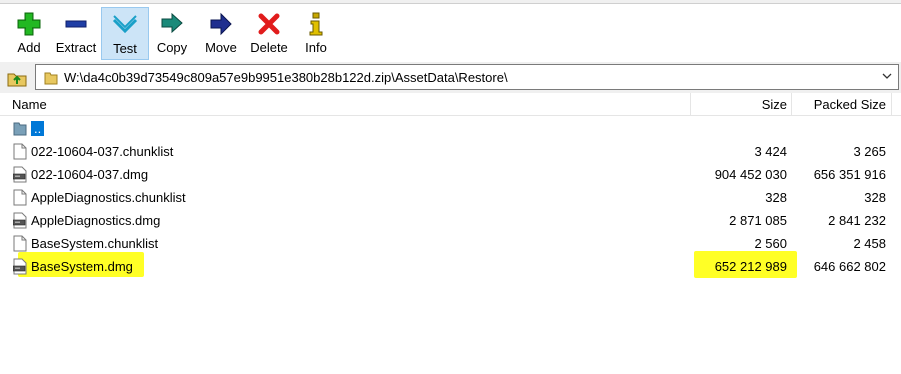 The width and height of the screenshot is (901, 374). What do you see at coordinates (450, 151) in the screenshot?
I see `table-row: 022-10604-037.chunklist 3 424 3 265` at bounding box center [450, 151].